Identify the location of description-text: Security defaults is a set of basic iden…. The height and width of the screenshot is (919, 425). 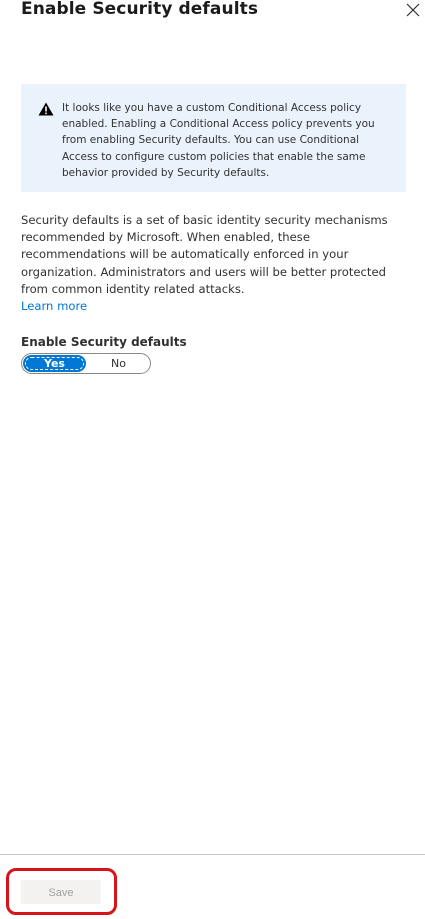
(204, 254).